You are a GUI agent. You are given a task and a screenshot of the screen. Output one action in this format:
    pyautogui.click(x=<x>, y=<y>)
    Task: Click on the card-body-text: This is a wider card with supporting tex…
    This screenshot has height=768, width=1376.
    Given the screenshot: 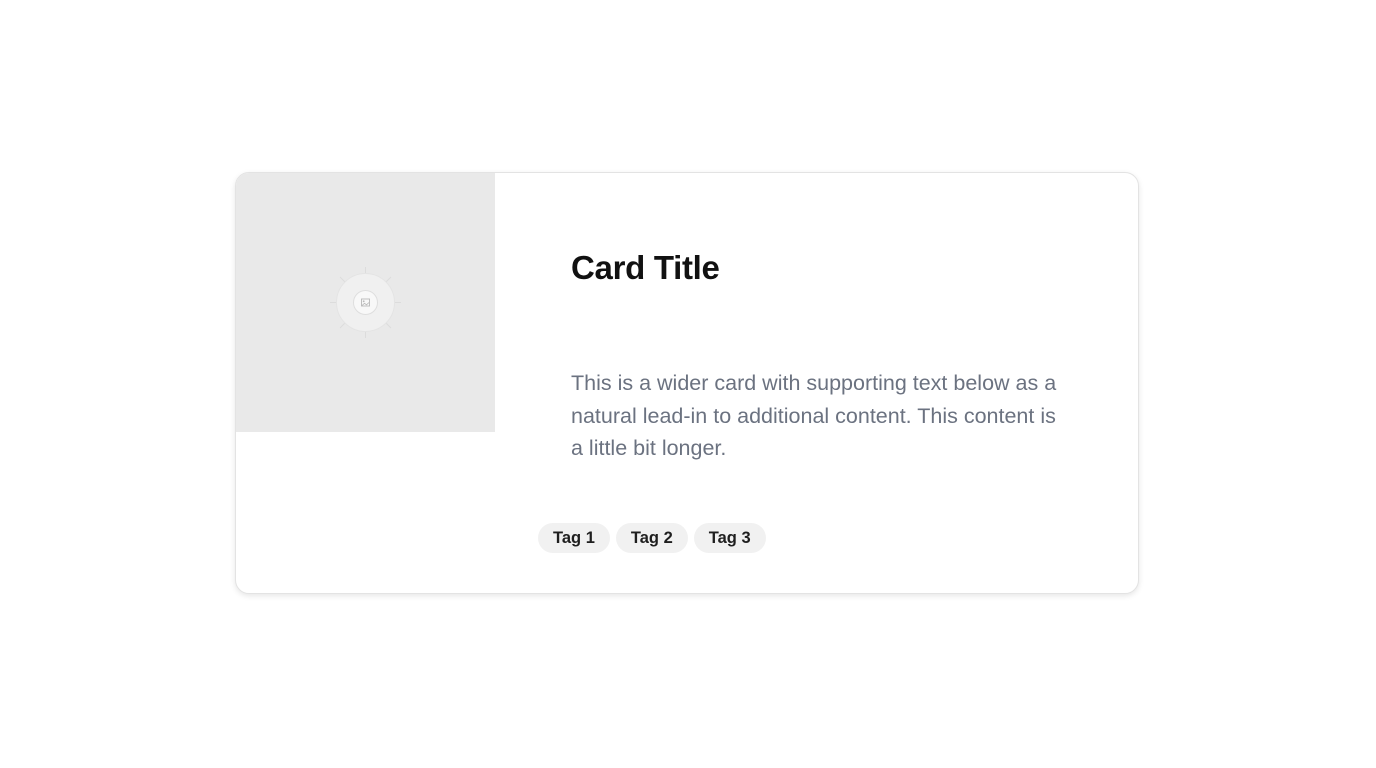 What is the action you would take?
    pyautogui.click(x=814, y=415)
    